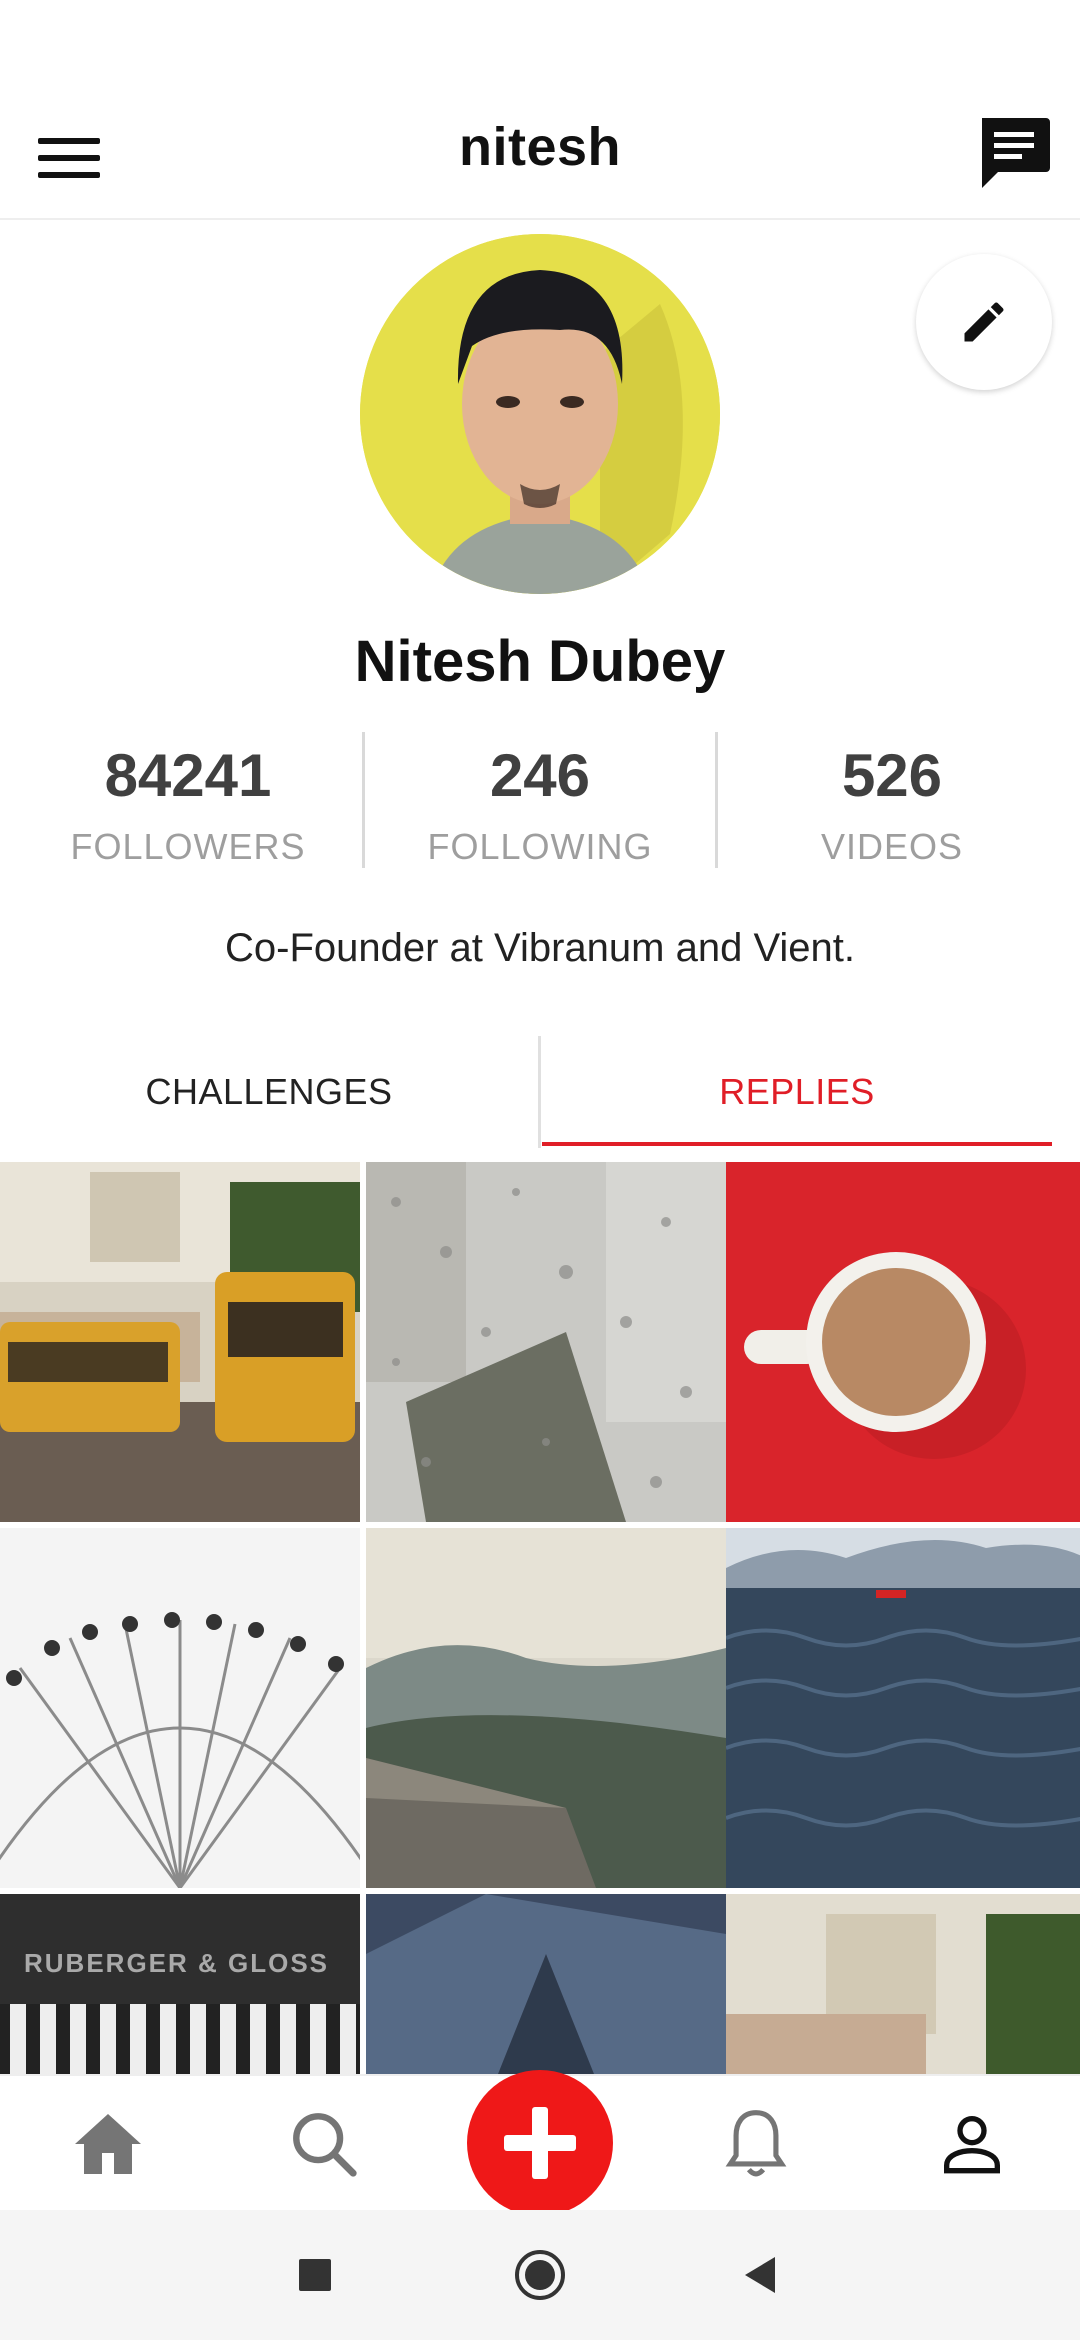  I want to click on profile-stats: 84241 FOLLOWERS 246 FOLLOWING 526 VIDEOS, so click(540, 800).